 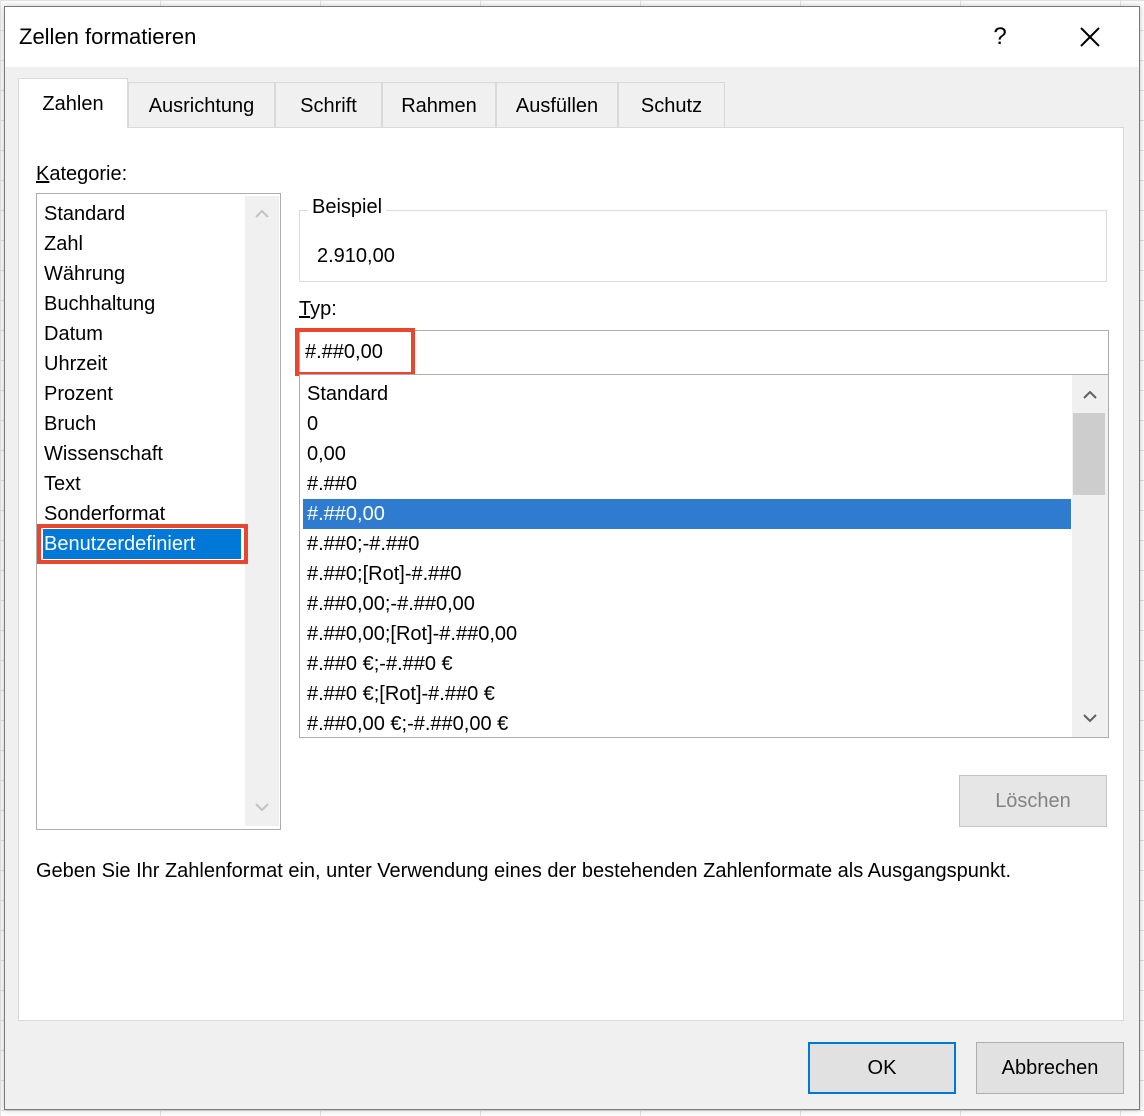 What do you see at coordinates (347, 207) in the screenshot?
I see `sample-legend: Beispiel` at bounding box center [347, 207].